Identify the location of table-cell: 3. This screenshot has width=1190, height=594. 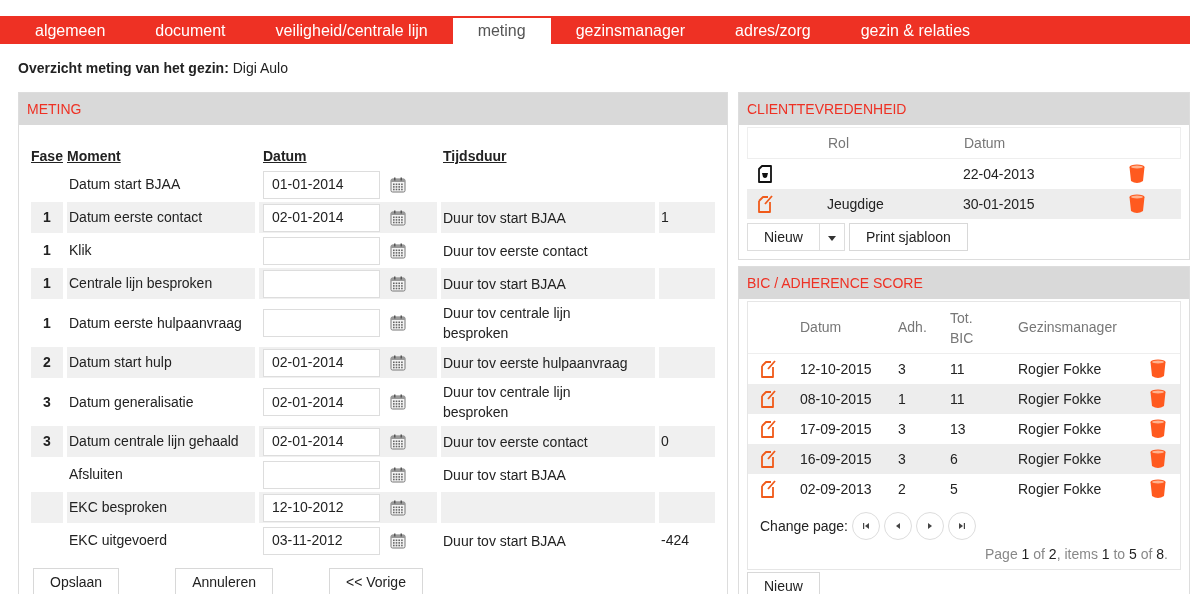
(47, 441).